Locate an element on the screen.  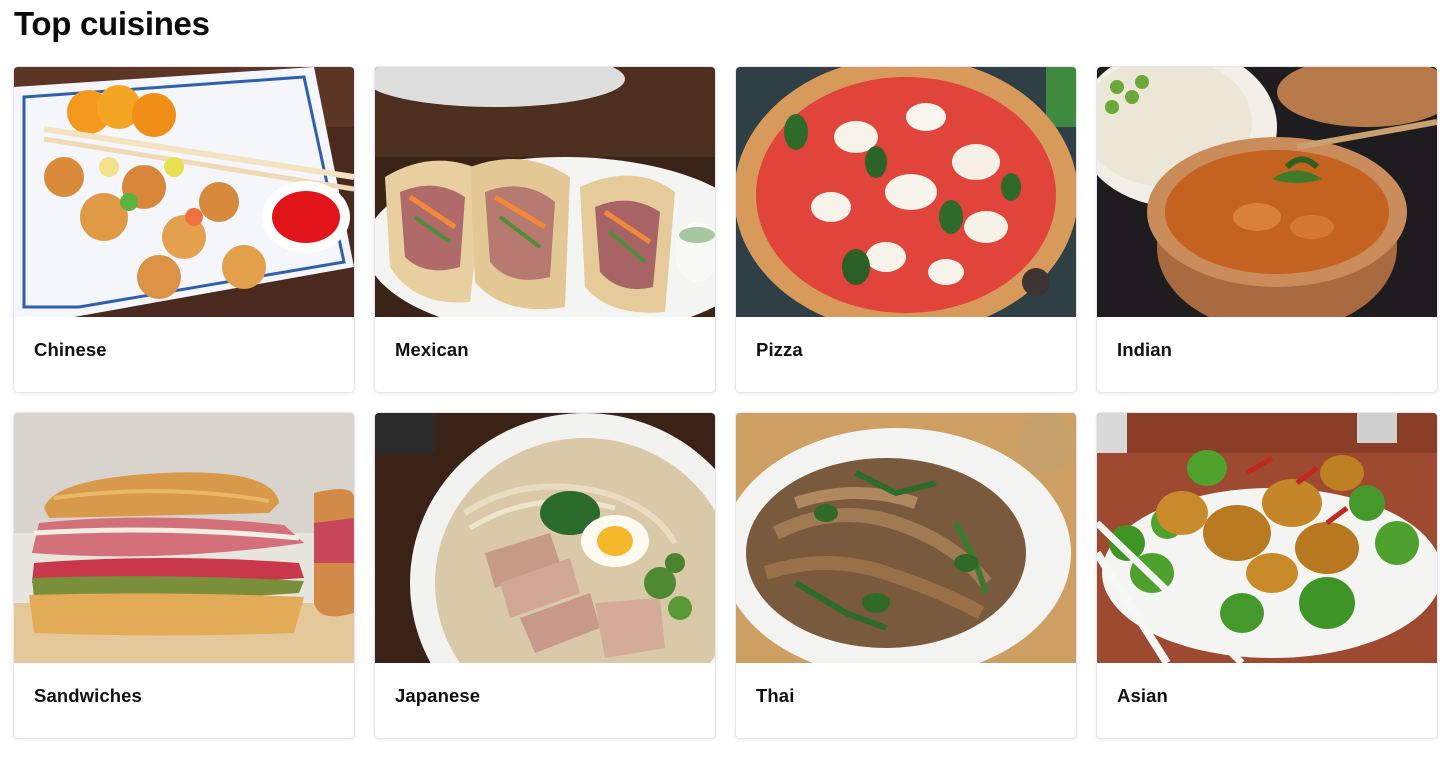
cuisine-label: Chinese is located at coordinates (70, 349).